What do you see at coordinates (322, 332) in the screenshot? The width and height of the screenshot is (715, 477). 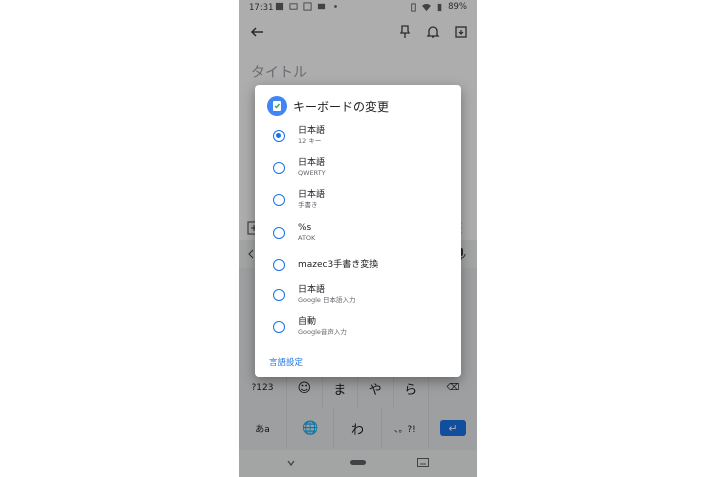 I see `option-sublabel: Google音声入力` at bounding box center [322, 332].